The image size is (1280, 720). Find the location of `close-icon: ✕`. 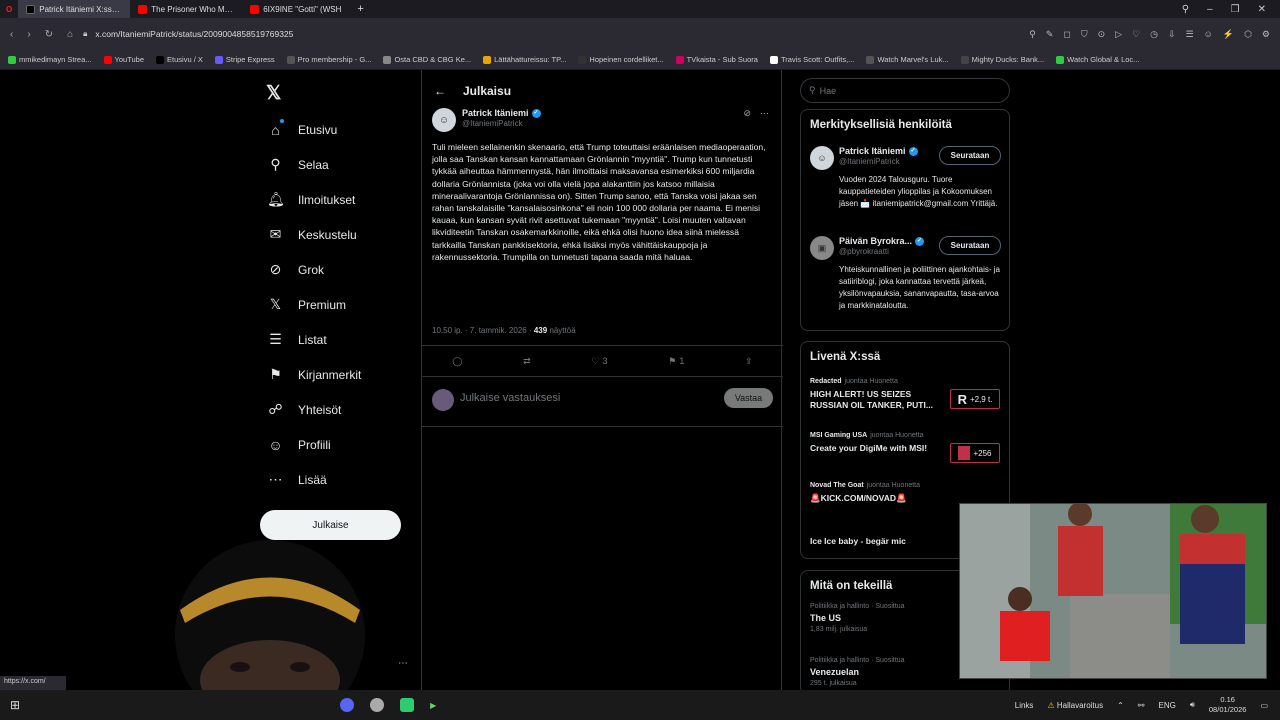

close-icon: ✕ is located at coordinates (1262, 9).